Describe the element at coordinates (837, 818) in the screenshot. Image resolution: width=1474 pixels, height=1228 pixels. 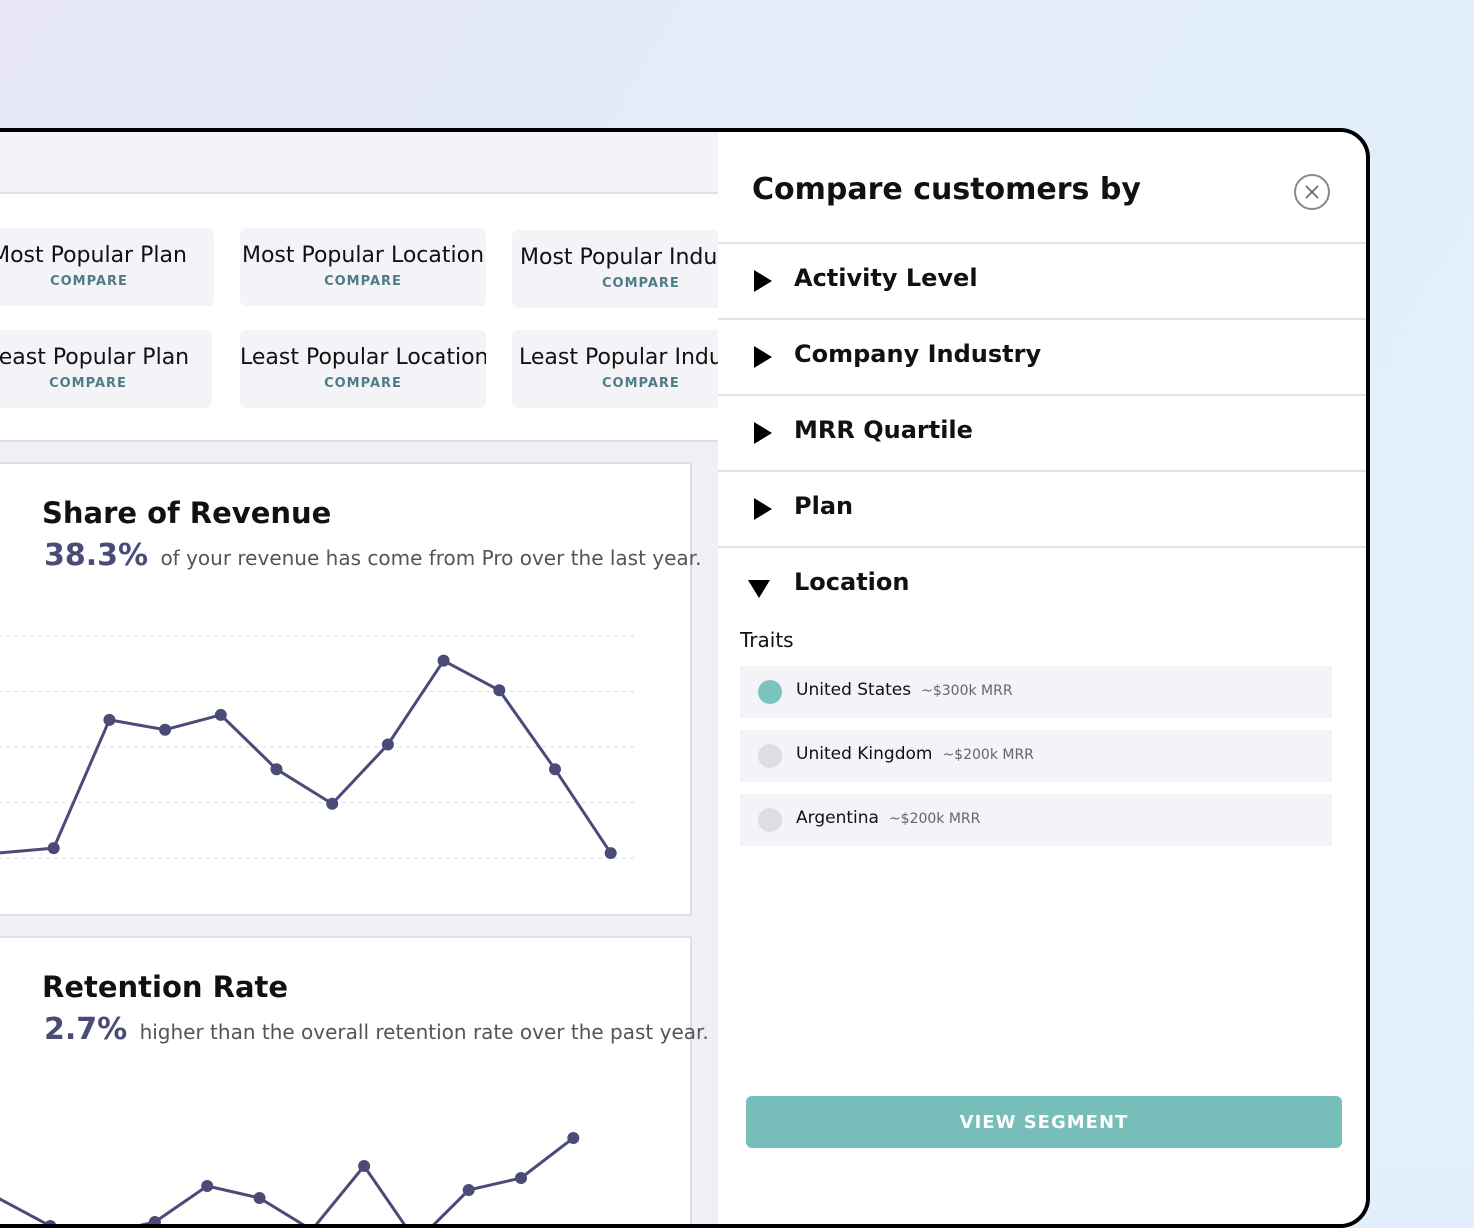
I see `trait-name-text: Argentina` at that location.